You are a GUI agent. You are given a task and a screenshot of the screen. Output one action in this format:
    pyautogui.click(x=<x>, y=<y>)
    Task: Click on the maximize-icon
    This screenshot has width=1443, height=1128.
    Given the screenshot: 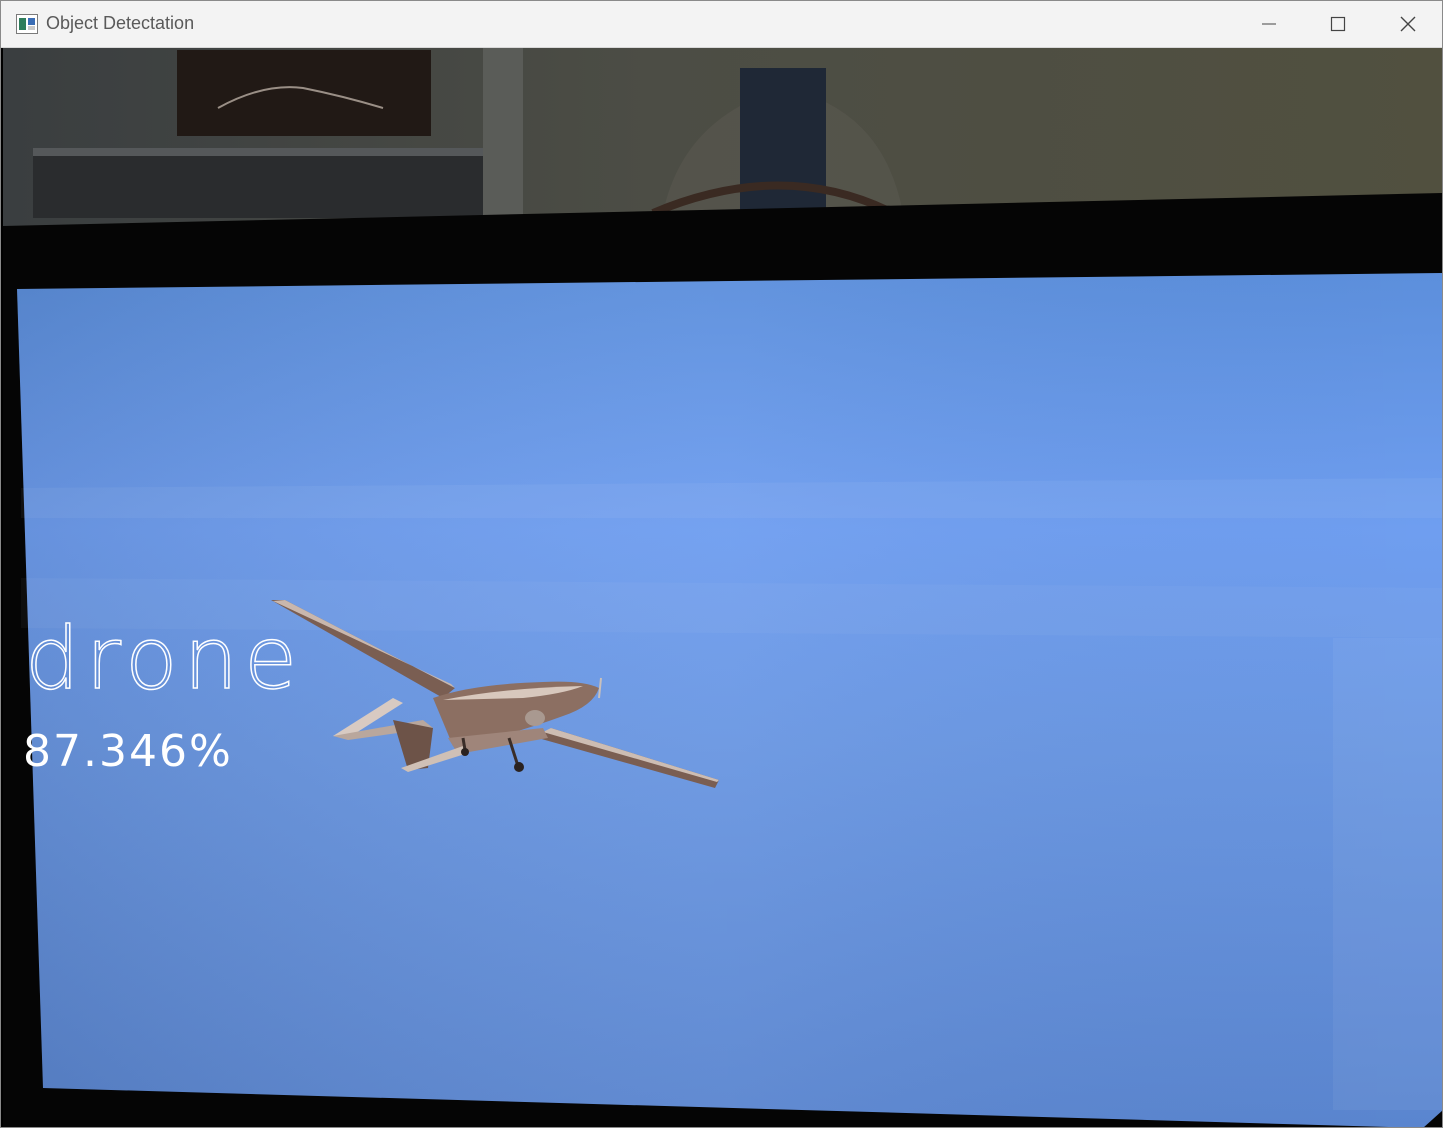 What is the action you would take?
    pyautogui.click(x=1338, y=24)
    